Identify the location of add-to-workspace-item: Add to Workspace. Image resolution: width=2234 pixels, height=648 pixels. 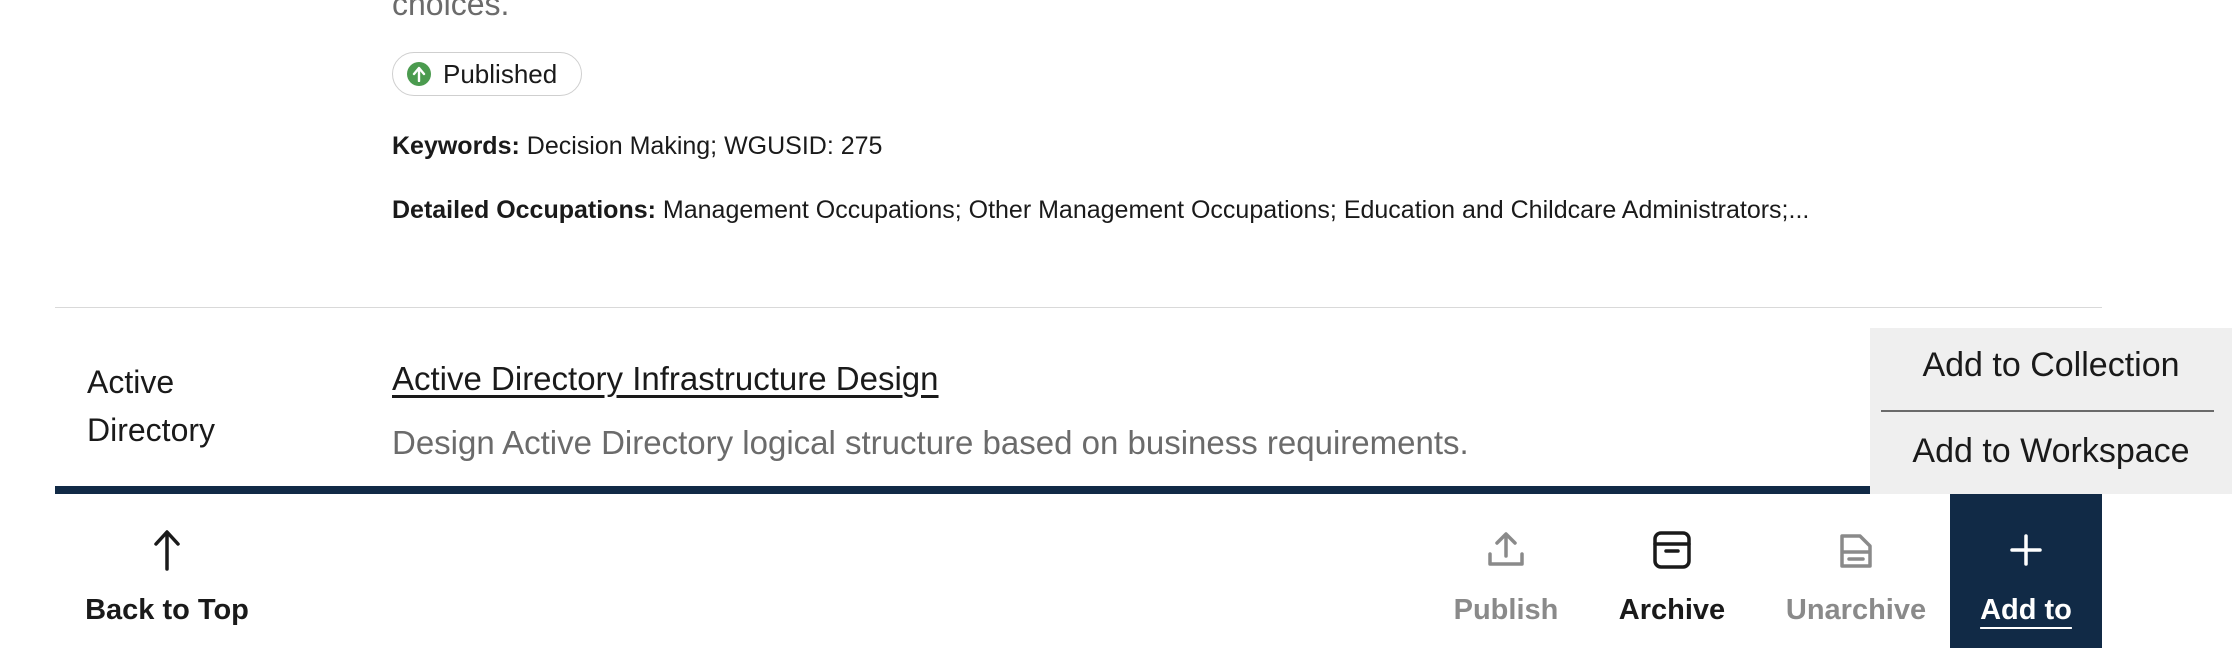
(2051, 451).